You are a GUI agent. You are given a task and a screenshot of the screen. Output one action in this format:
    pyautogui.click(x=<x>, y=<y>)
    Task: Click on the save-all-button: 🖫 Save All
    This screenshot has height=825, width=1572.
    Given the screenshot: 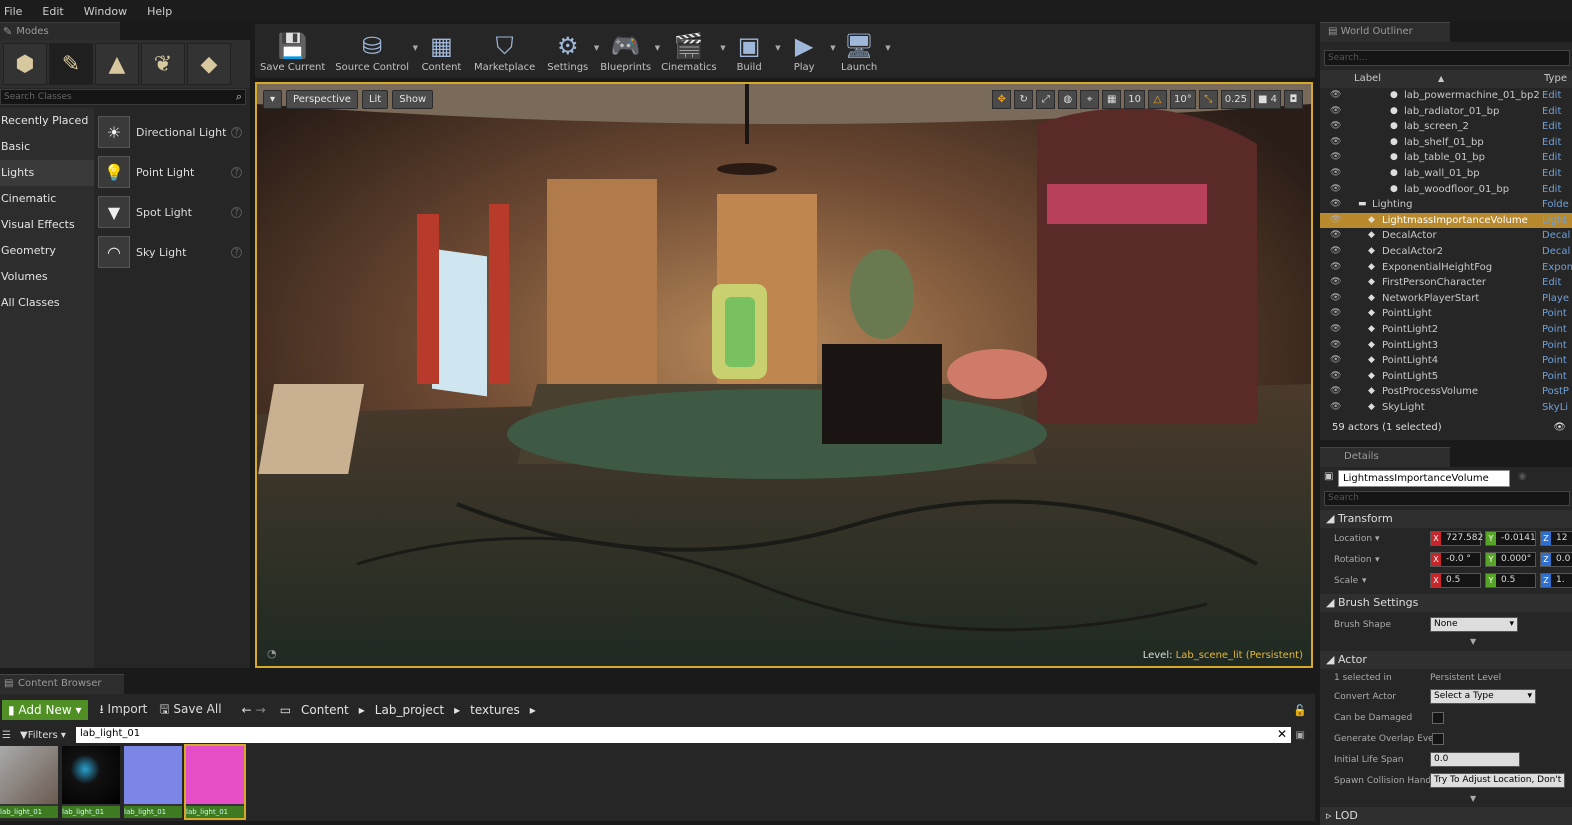 What is the action you would take?
    pyautogui.click(x=190, y=710)
    